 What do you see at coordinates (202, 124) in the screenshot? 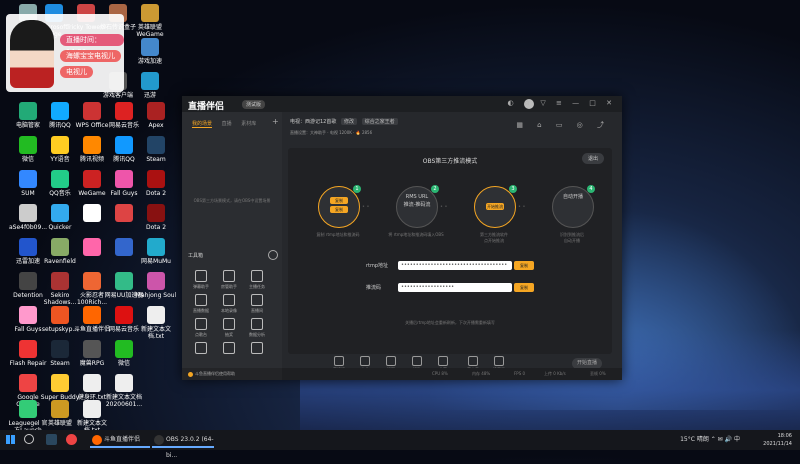
I see `tab-scenes: 我的场景` at bounding box center [202, 124].